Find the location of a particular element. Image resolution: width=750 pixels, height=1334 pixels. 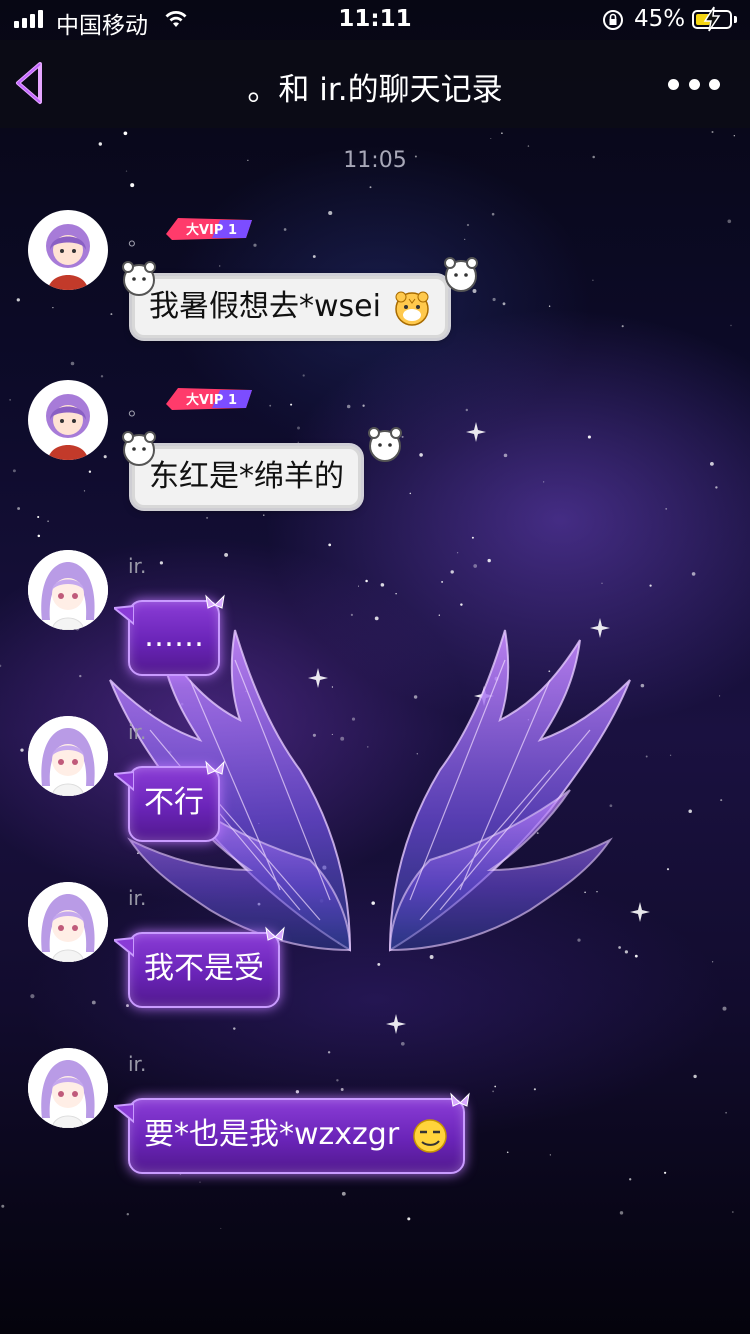

status-bar: 中国移动 11:11 45% is located at coordinates (375, 20).